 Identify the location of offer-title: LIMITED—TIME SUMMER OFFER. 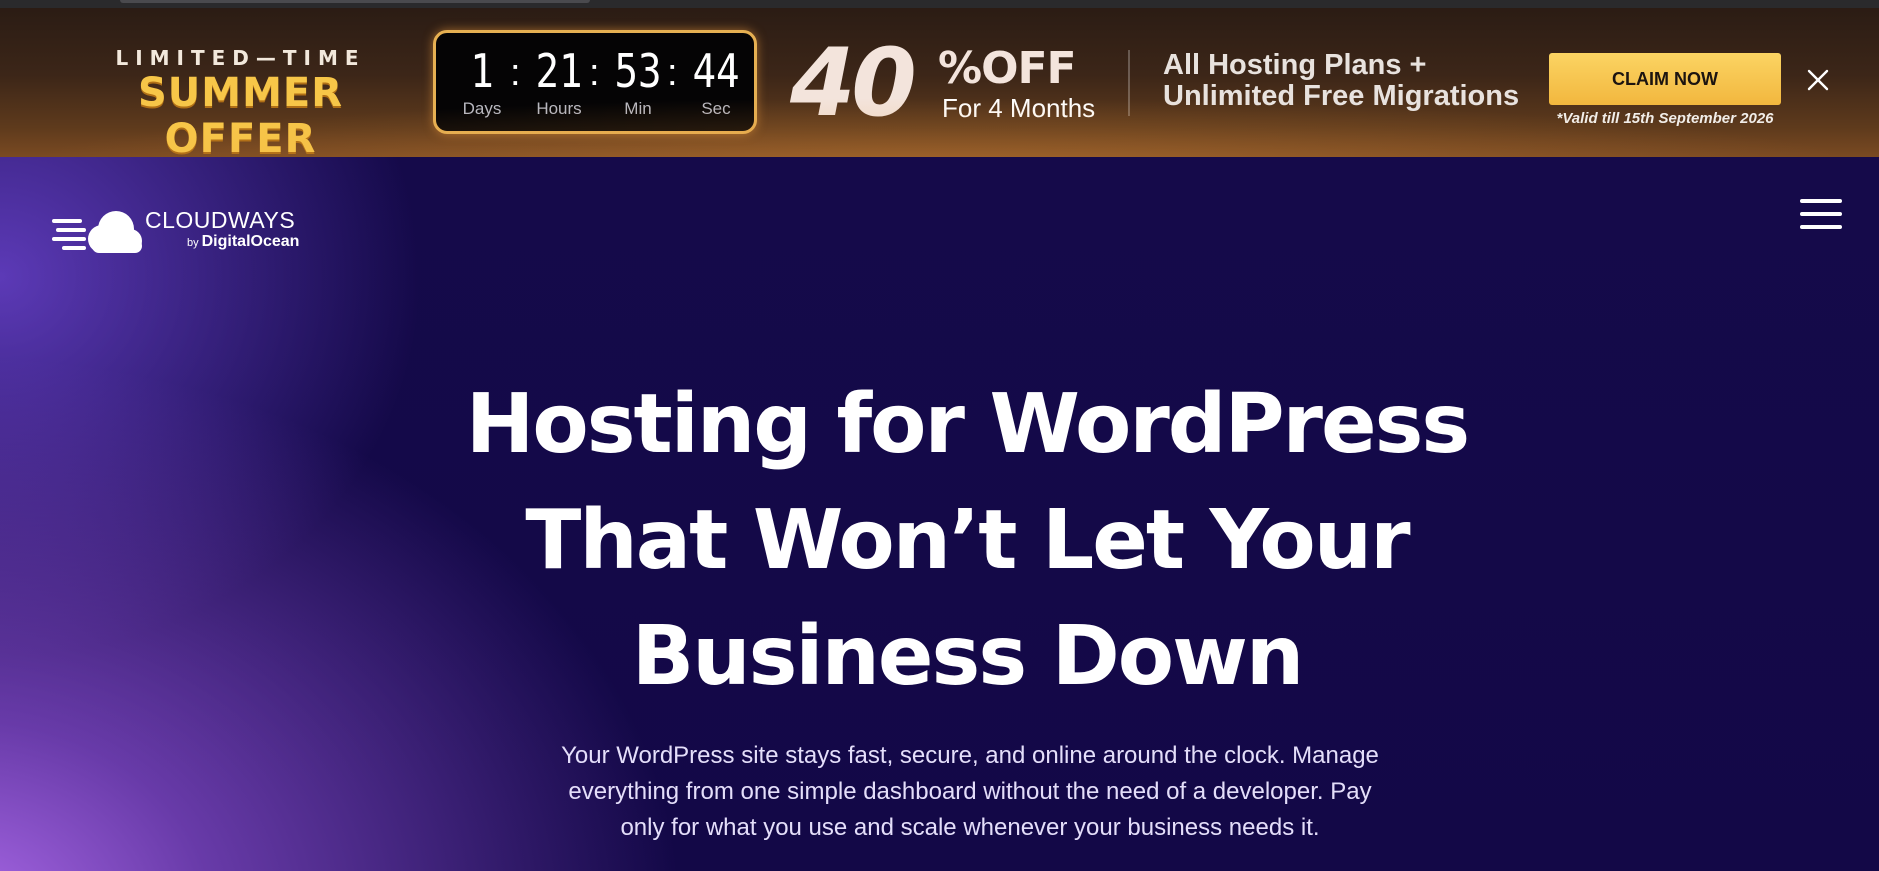
(240, 101).